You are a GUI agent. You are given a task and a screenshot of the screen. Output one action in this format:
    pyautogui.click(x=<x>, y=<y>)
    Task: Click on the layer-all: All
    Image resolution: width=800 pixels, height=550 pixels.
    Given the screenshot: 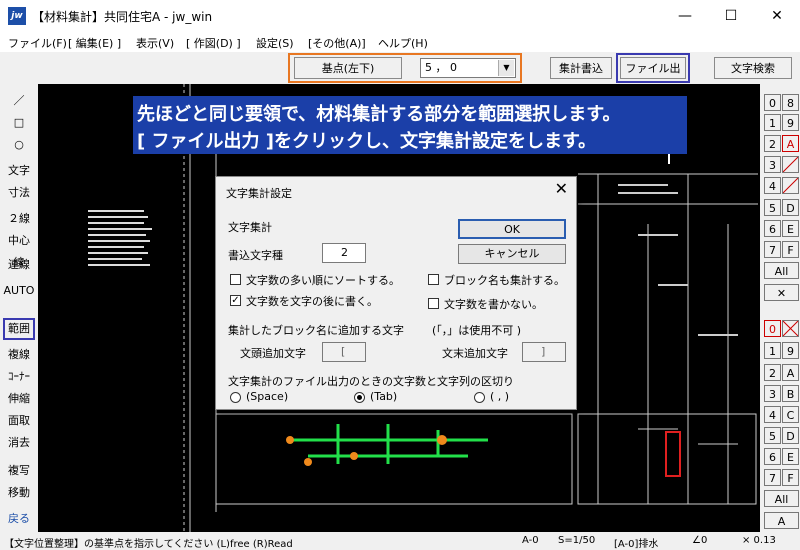 What is the action you would take?
    pyautogui.click(x=781, y=498)
    